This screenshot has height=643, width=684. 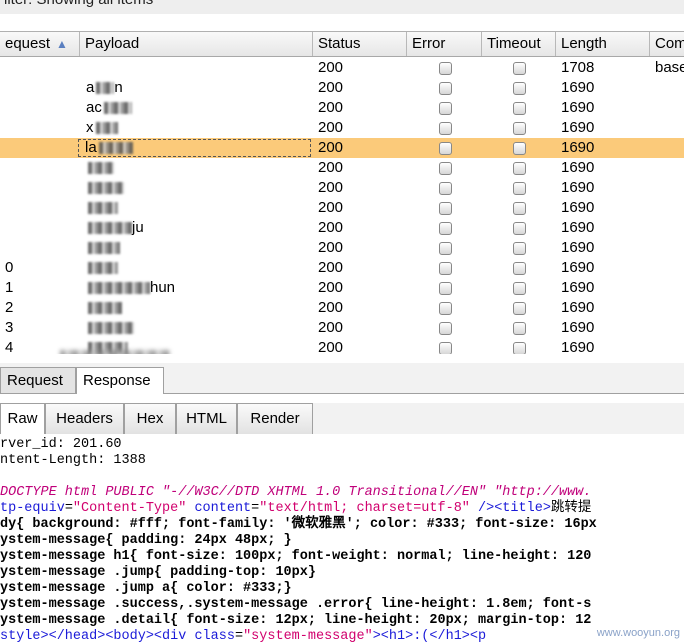 What do you see at coordinates (669, 67) in the screenshot?
I see `cell-comment: base` at bounding box center [669, 67].